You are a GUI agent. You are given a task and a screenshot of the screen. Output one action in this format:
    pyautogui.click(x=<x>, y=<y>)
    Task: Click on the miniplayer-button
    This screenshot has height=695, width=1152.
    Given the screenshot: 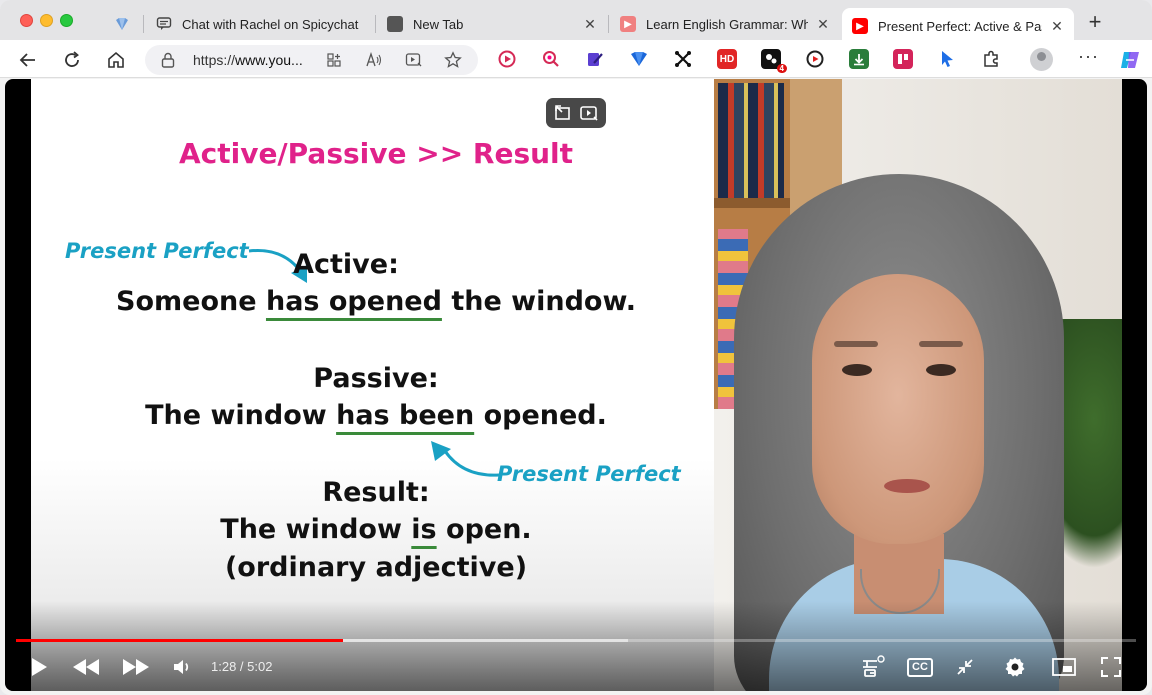 What is the action you would take?
    pyautogui.click(x=1064, y=667)
    